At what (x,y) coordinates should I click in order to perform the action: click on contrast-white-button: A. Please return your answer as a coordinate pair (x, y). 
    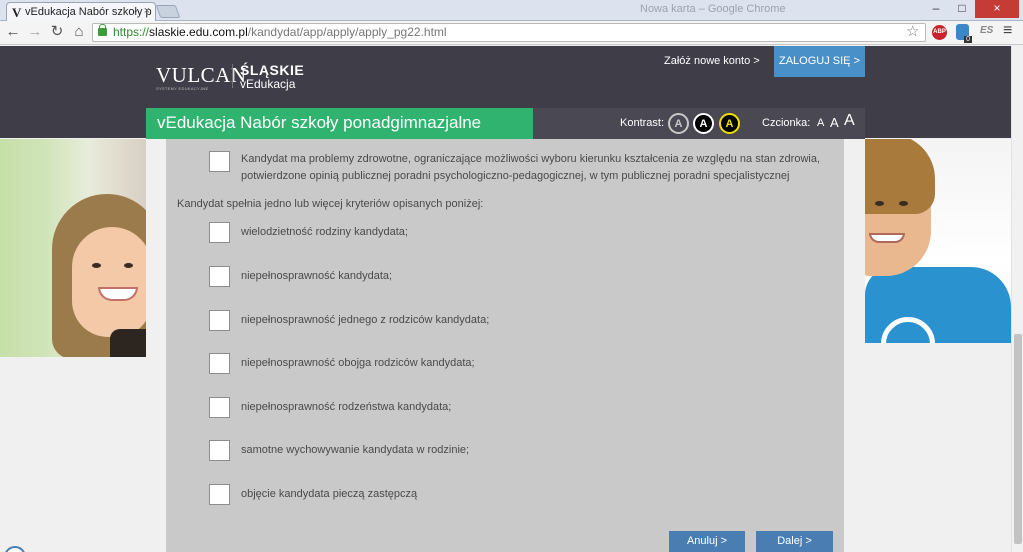
    Looking at the image, I should click on (703, 123).